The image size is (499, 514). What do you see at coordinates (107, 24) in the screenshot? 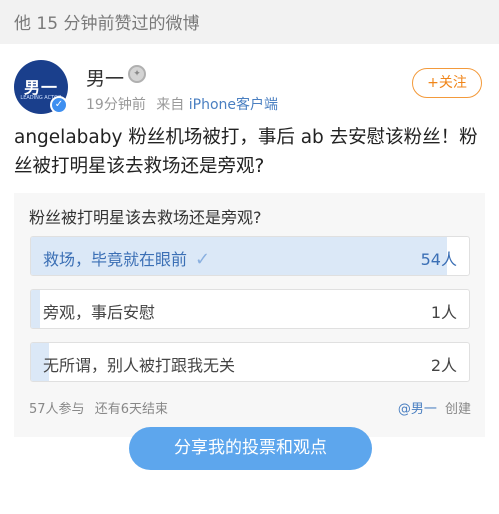
I see `liked-header-text: 他 15 分钟前赞过的微博` at bounding box center [107, 24].